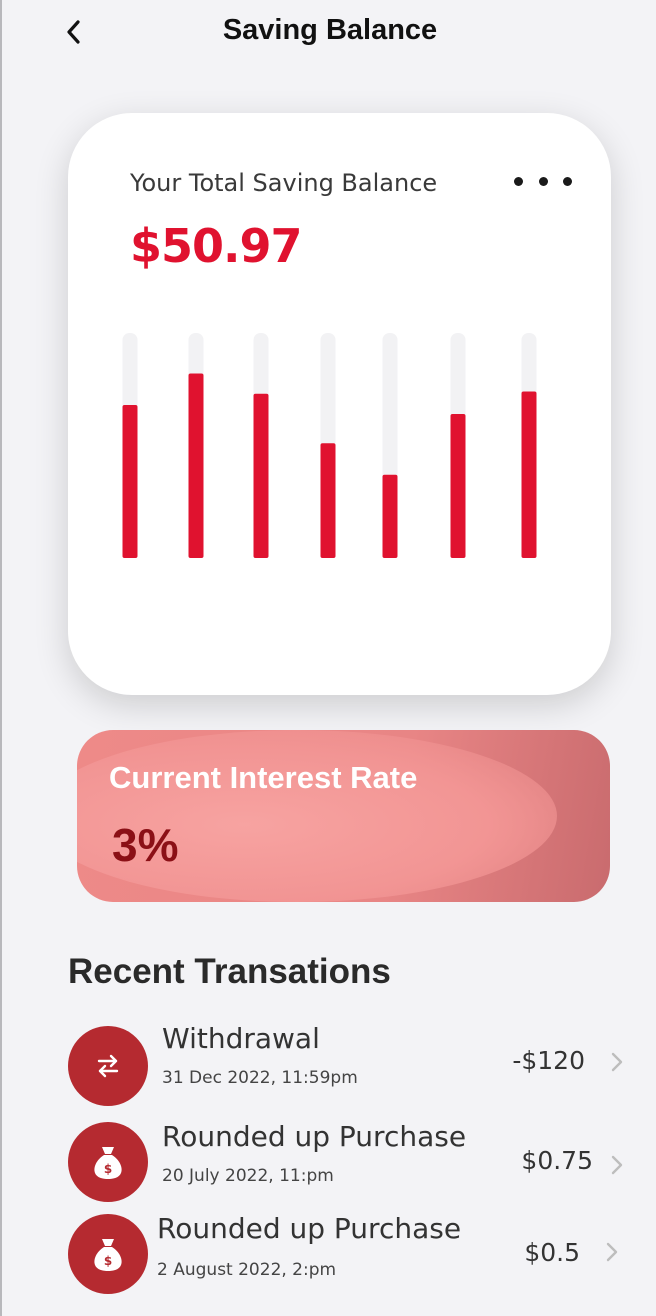  I want to click on transaction-amount: -$120, so click(548, 1060).